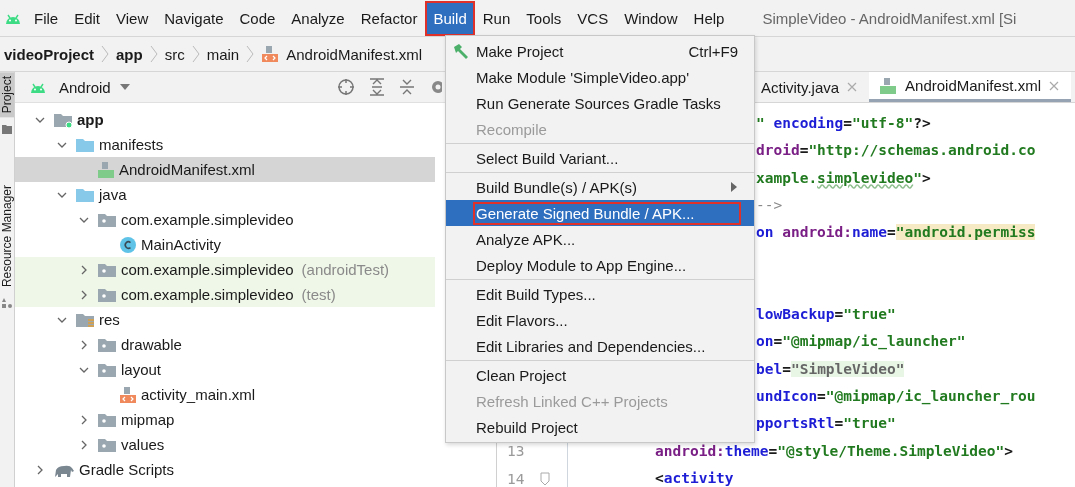  I want to click on code-line: on android:name="android.permiss, so click(896, 233).